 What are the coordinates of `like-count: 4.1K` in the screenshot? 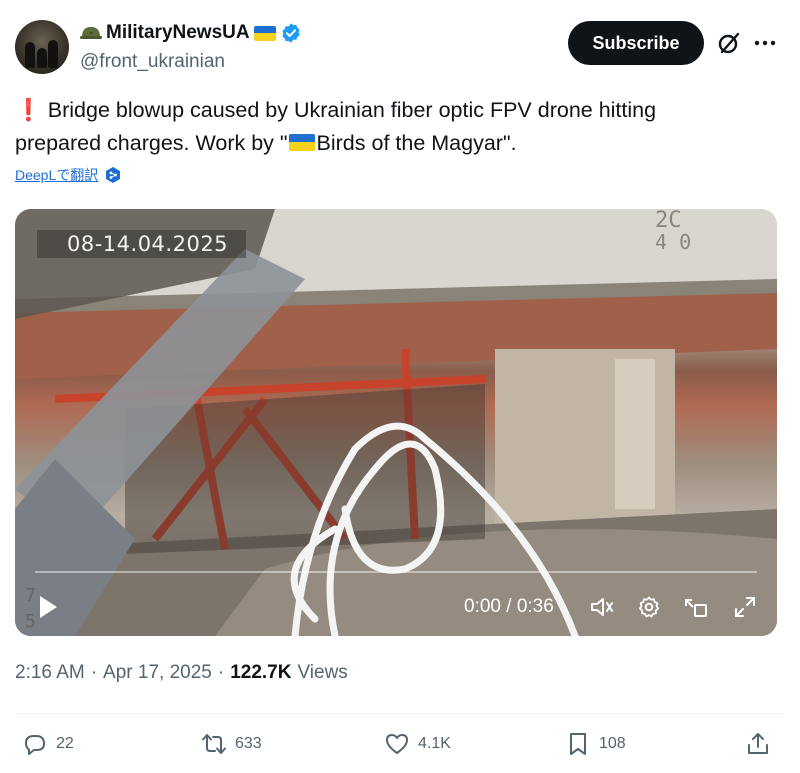 It's located at (434, 743).